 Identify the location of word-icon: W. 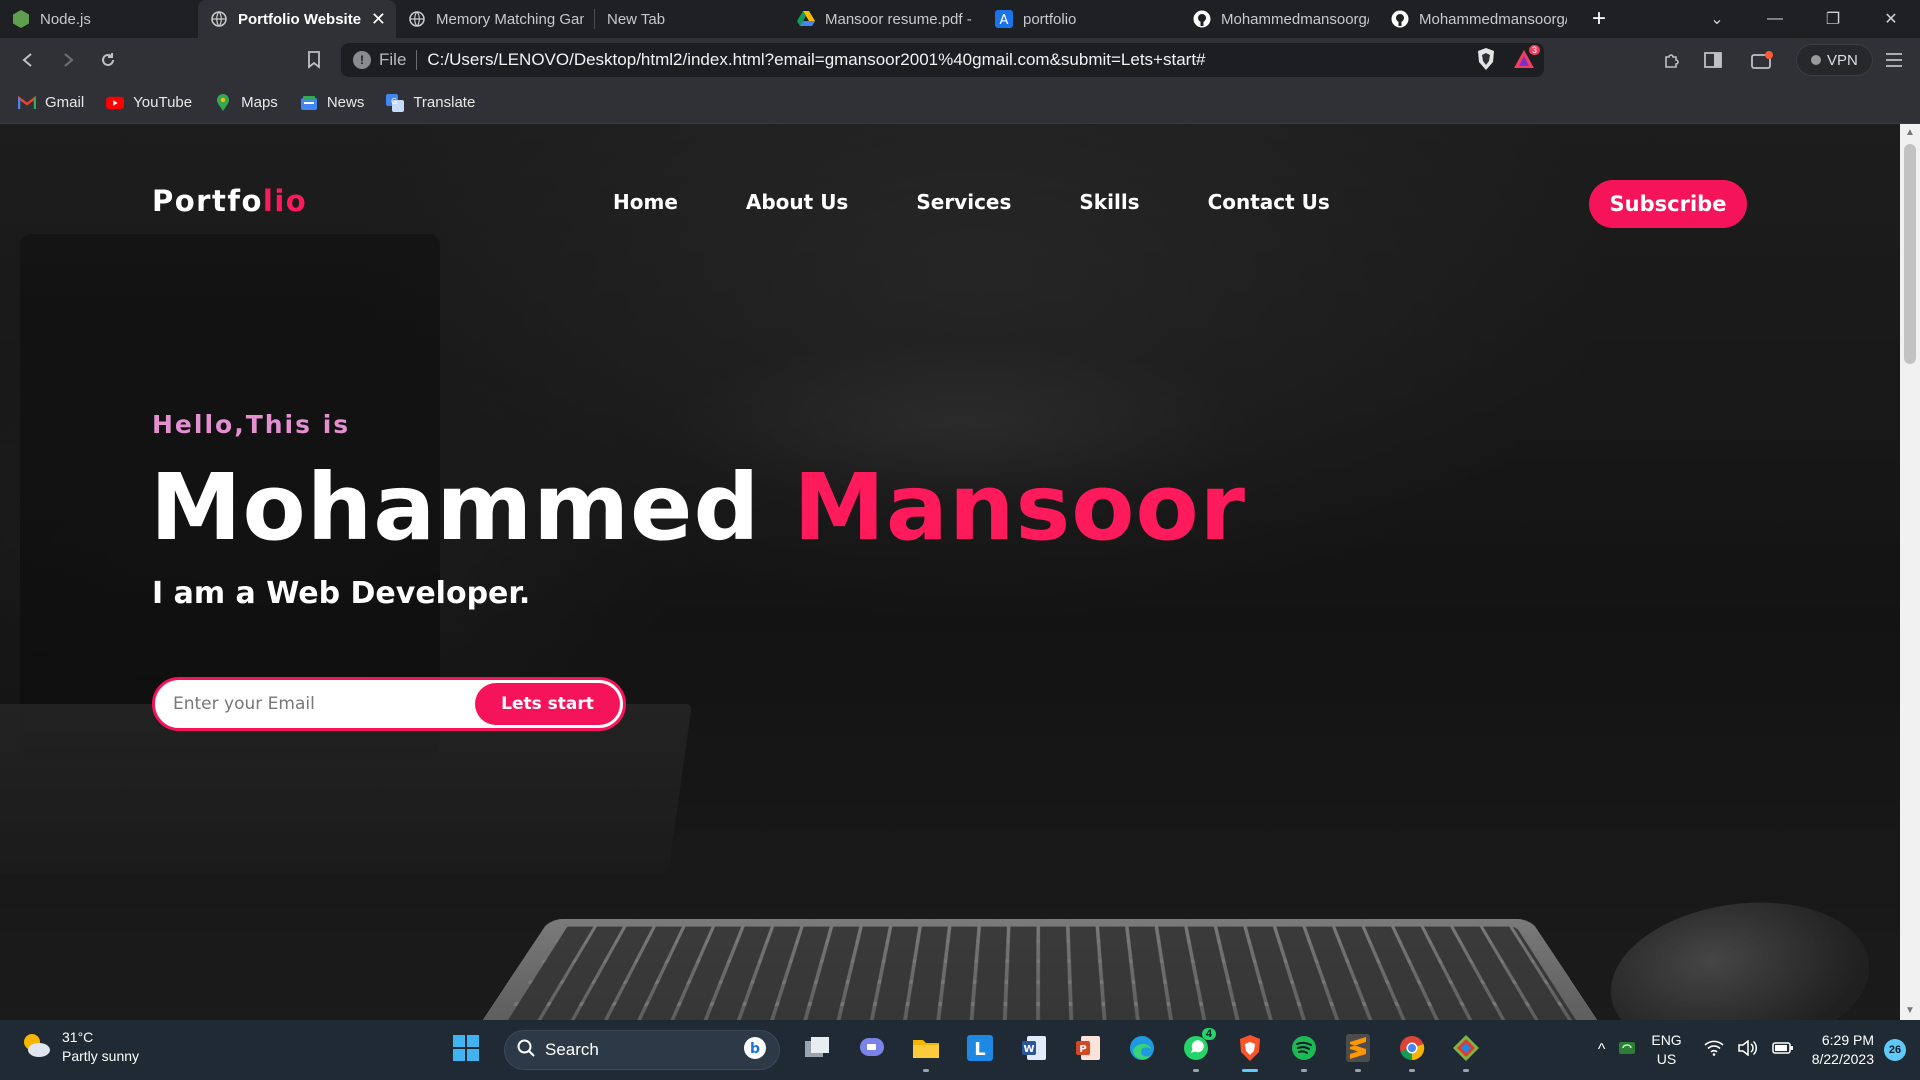
(1034, 1050).